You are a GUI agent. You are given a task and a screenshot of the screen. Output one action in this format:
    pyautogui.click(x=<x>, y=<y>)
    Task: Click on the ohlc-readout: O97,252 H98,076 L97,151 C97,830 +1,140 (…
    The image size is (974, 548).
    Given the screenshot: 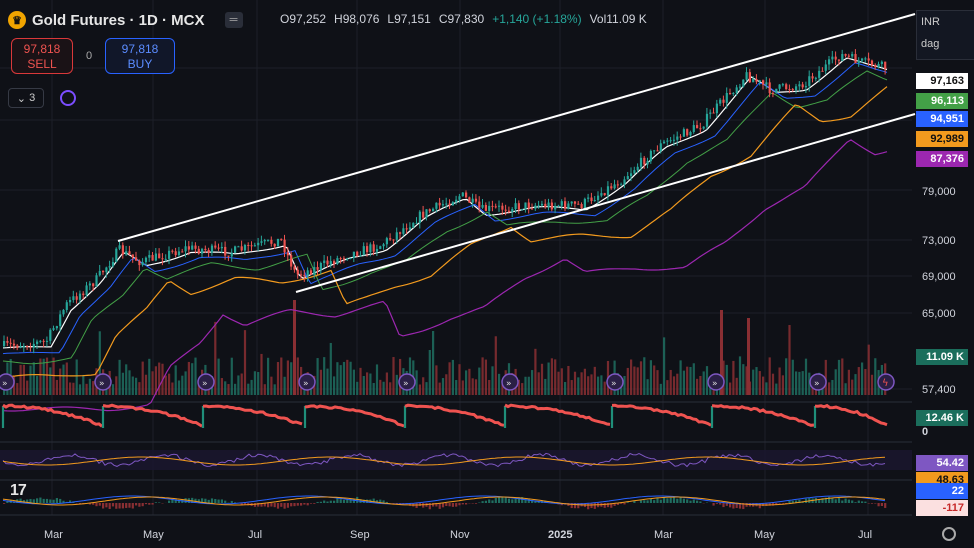 What is the action you would take?
    pyautogui.click(x=463, y=19)
    